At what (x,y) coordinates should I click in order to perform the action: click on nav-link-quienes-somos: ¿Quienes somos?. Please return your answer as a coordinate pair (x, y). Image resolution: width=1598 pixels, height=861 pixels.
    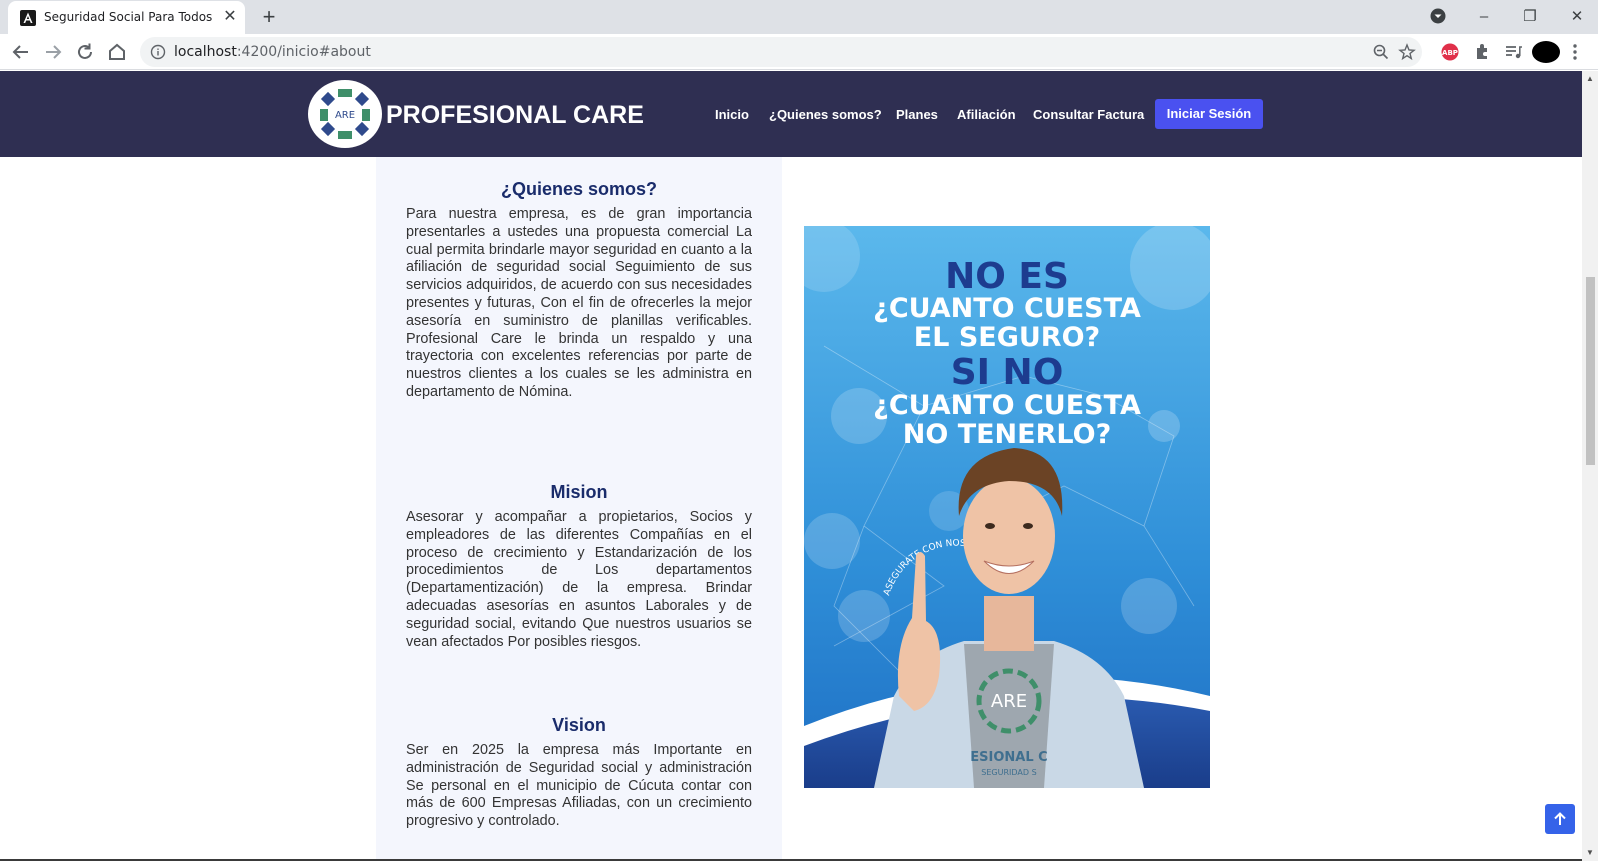
    Looking at the image, I should click on (825, 114).